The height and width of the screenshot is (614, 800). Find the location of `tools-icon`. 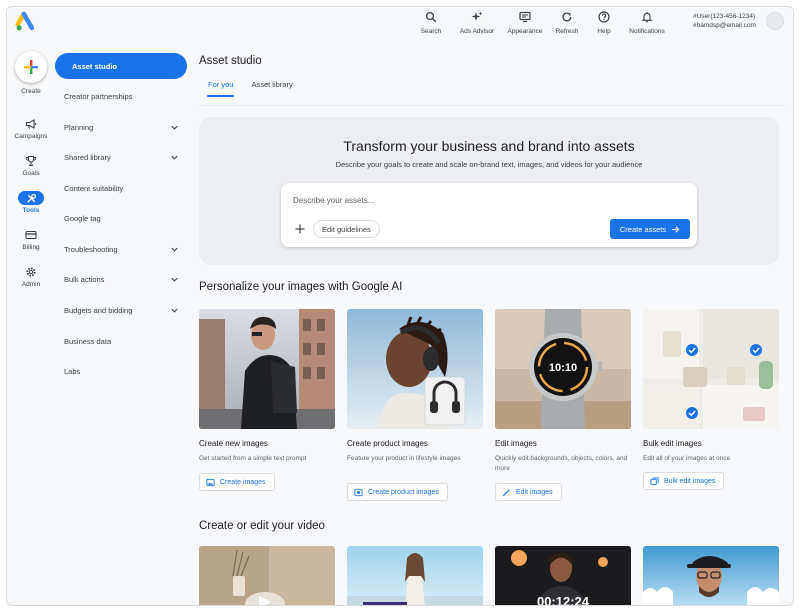

tools-icon is located at coordinates (31, 198).